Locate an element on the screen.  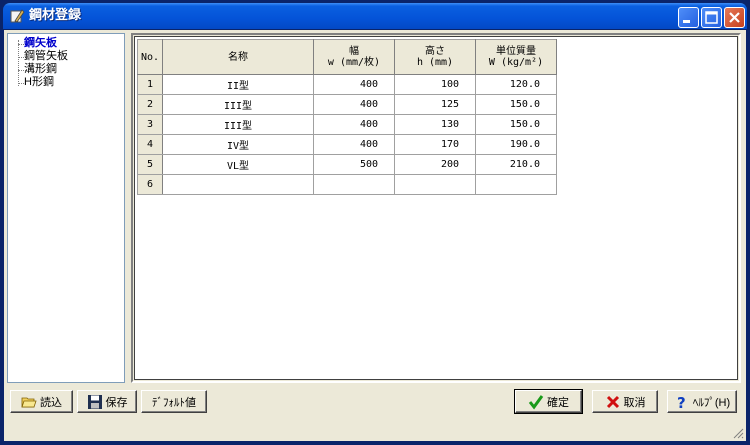
cell-height: 130 is located at coordinates (435, 124).